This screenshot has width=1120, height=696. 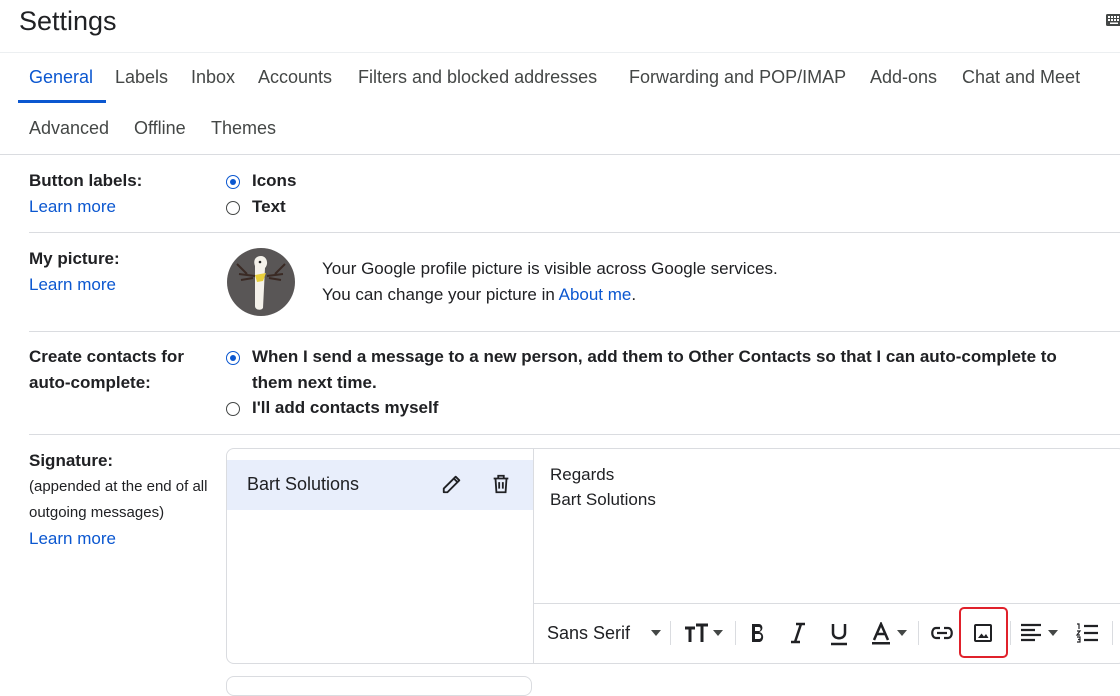 I want to click on create-contacts-label-line1: Create contacts for, so click(x=106, y=356).